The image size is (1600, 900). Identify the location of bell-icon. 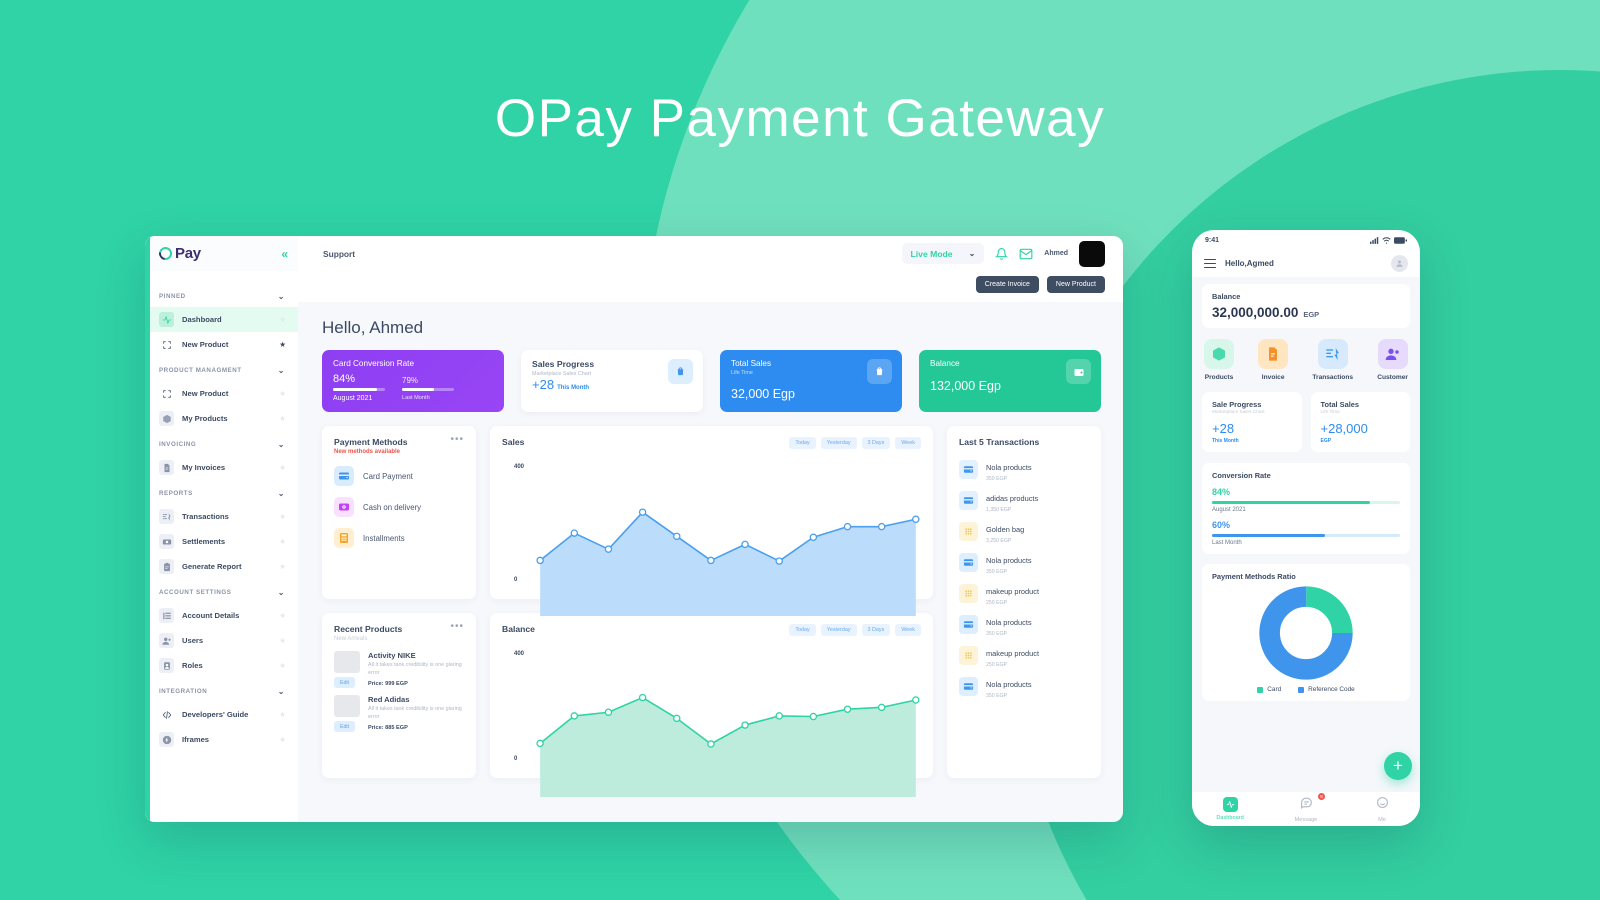
(1002, 254).